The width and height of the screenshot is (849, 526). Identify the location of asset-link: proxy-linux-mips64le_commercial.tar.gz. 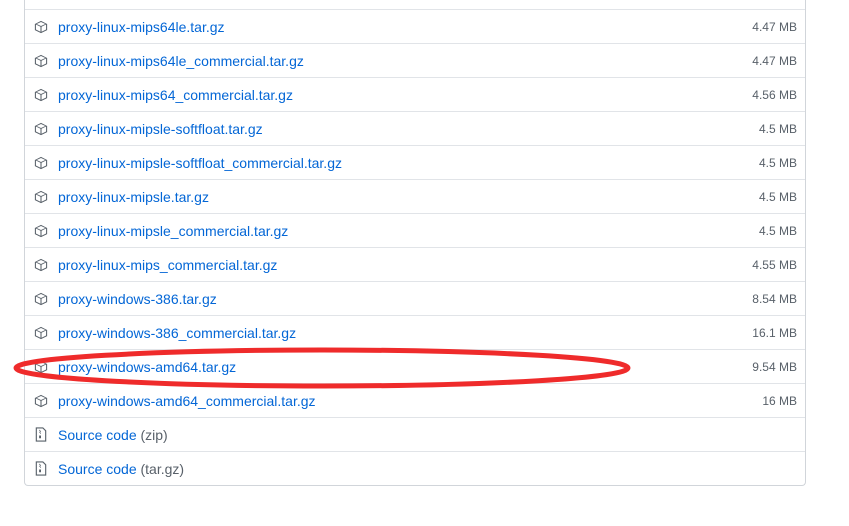
(405, 61).